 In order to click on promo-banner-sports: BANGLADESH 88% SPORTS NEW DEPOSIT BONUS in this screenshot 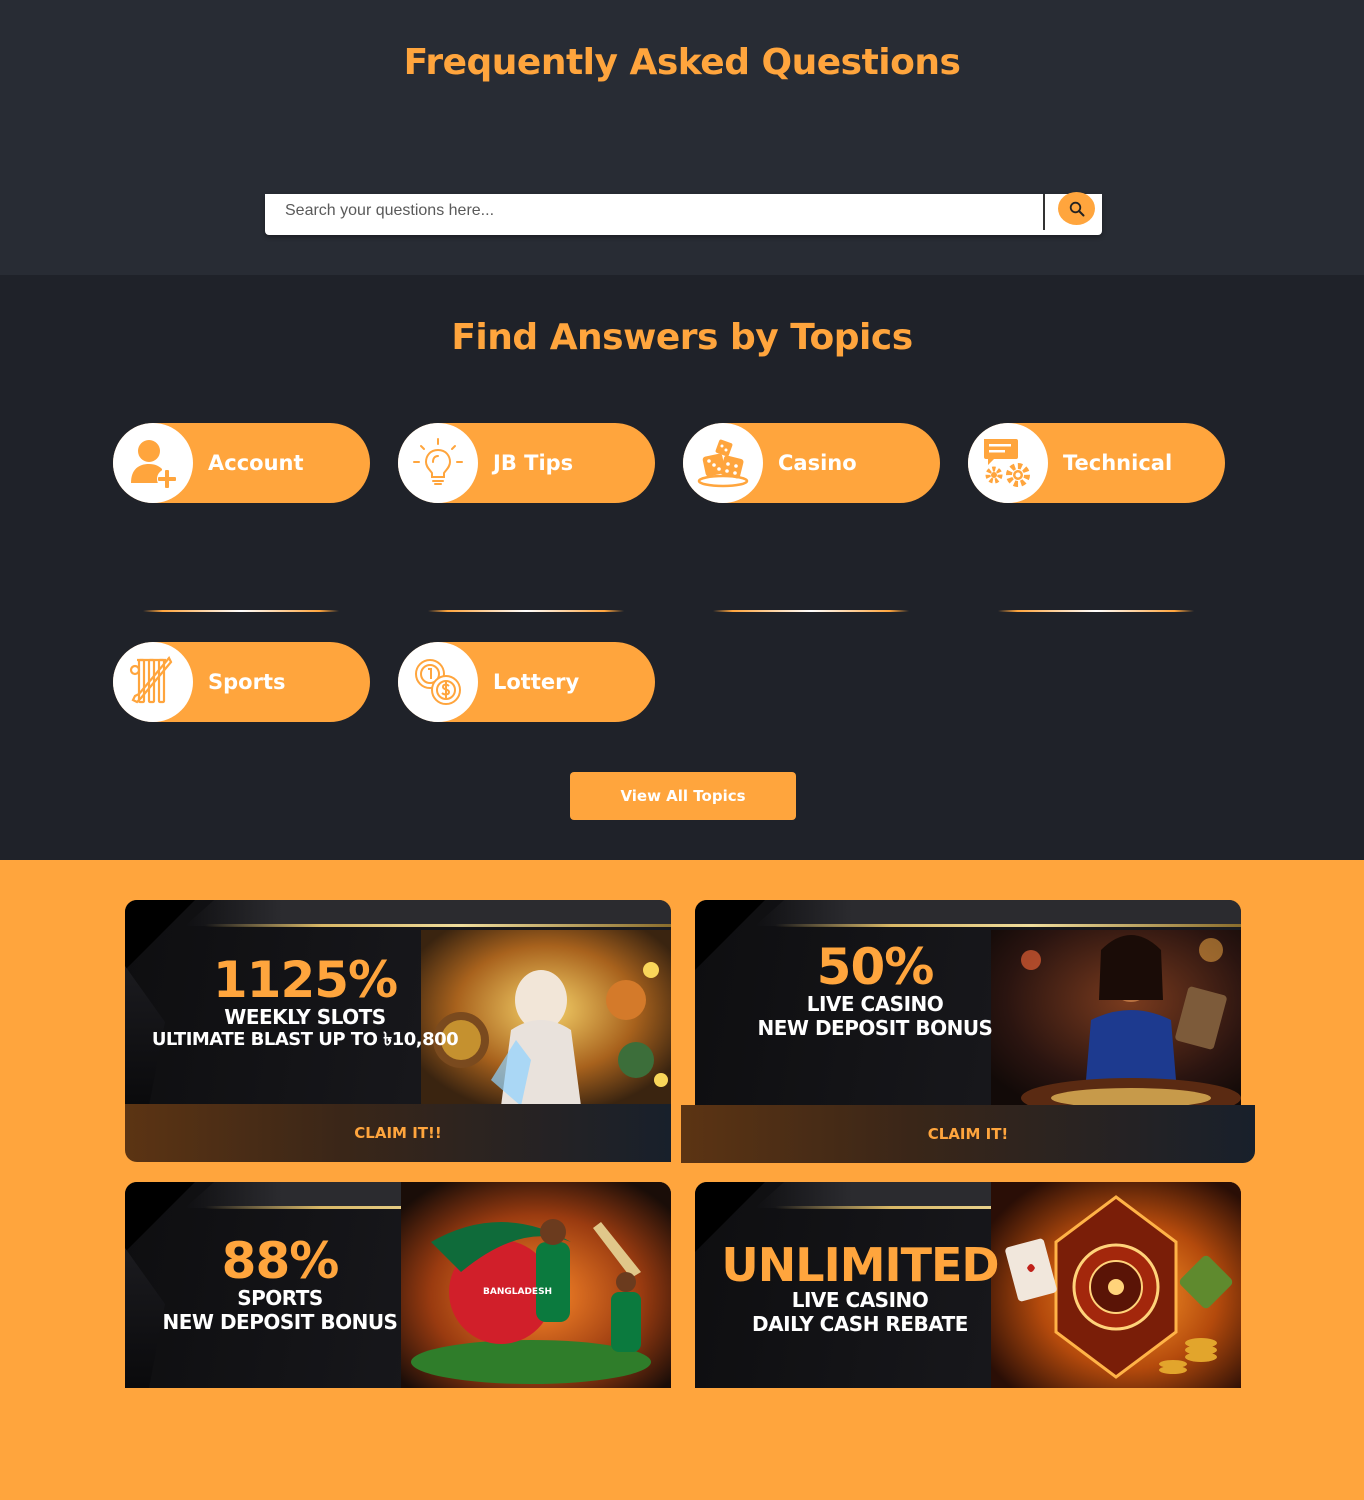, I will do `click(398, 1285)`.